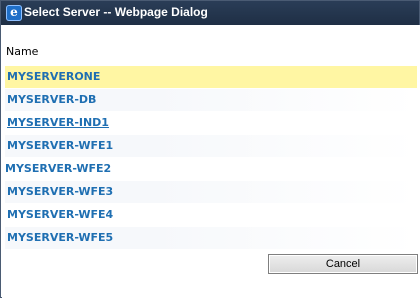 This screenshot has height=299, width=420. I want to click on server-name: MYSERVER-WFE1, so click(60, 145).